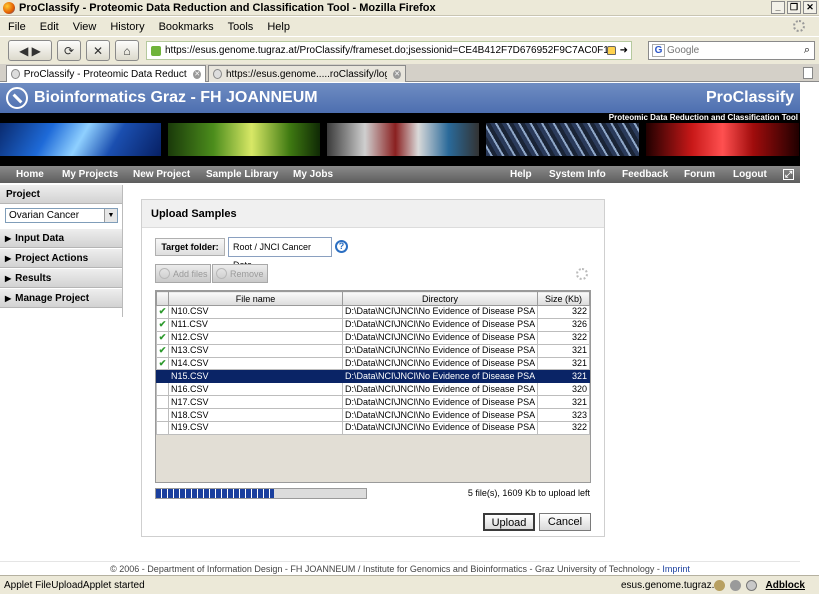 The image size is (819, 594). What do you see at coordinates (778, 7) in the screenshot?
I see `minimize-button: _` at bounding box center [778, 7].